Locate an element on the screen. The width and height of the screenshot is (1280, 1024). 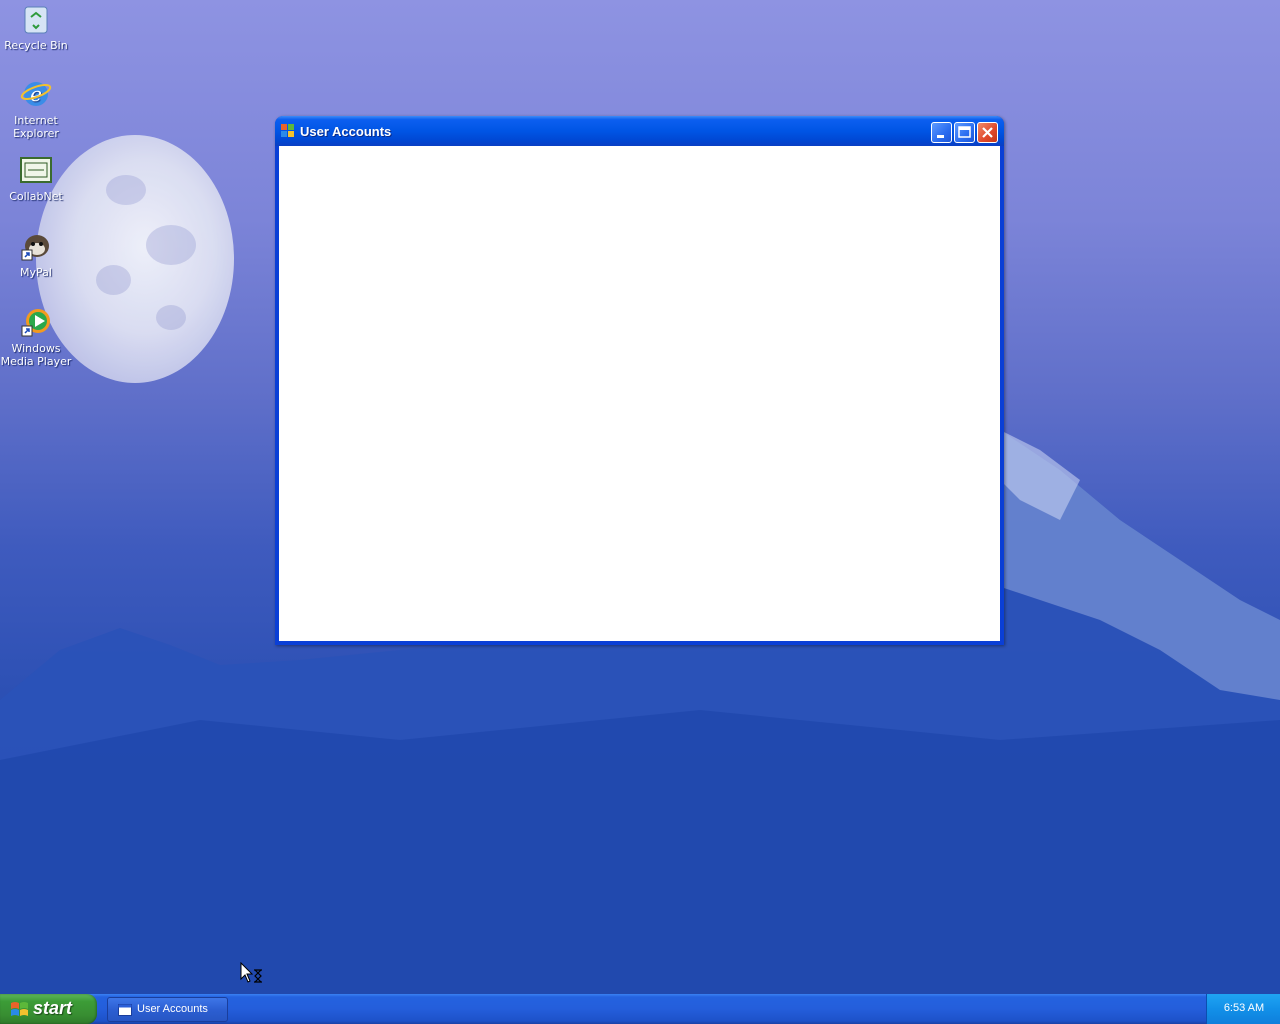
busy-cursor-icon is located at coordinates (251, 972).